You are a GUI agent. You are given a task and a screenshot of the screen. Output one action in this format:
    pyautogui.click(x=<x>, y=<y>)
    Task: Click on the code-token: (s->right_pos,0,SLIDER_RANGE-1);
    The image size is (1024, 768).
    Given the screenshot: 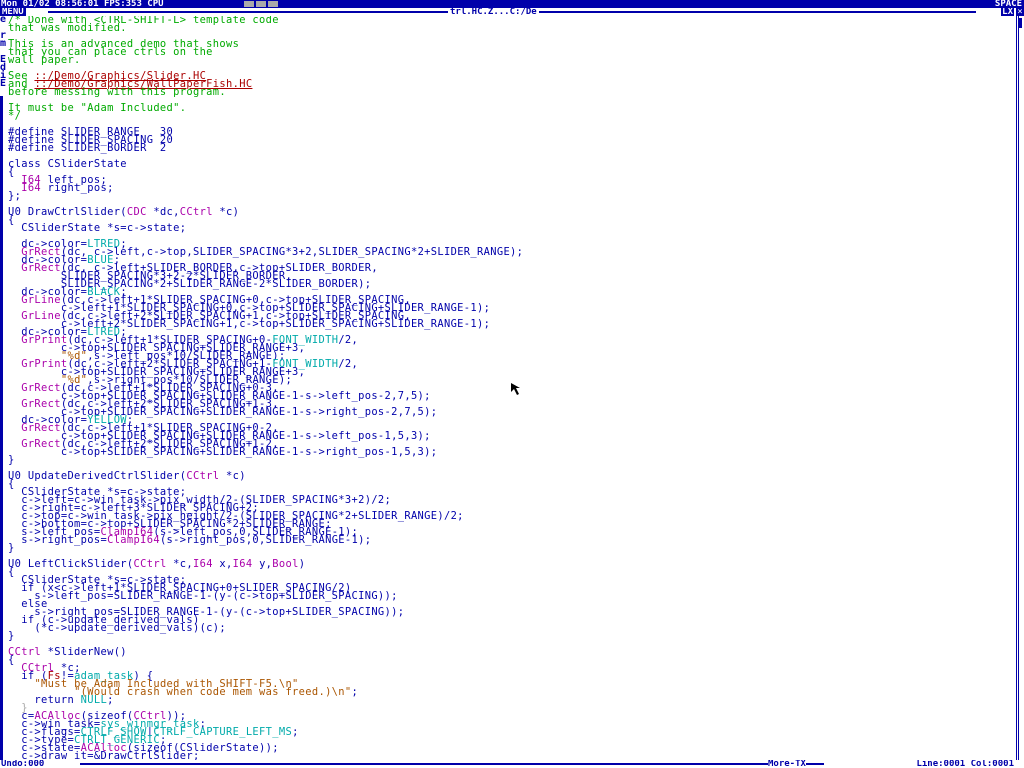 What is the action you would take?
    pyautogui.click(x=265, y=540)
    